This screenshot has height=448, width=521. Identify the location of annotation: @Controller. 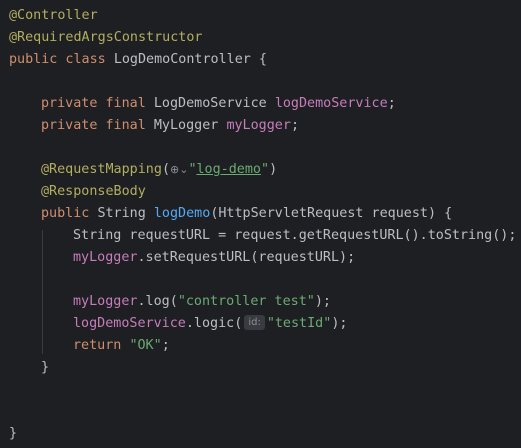
(53, 15).